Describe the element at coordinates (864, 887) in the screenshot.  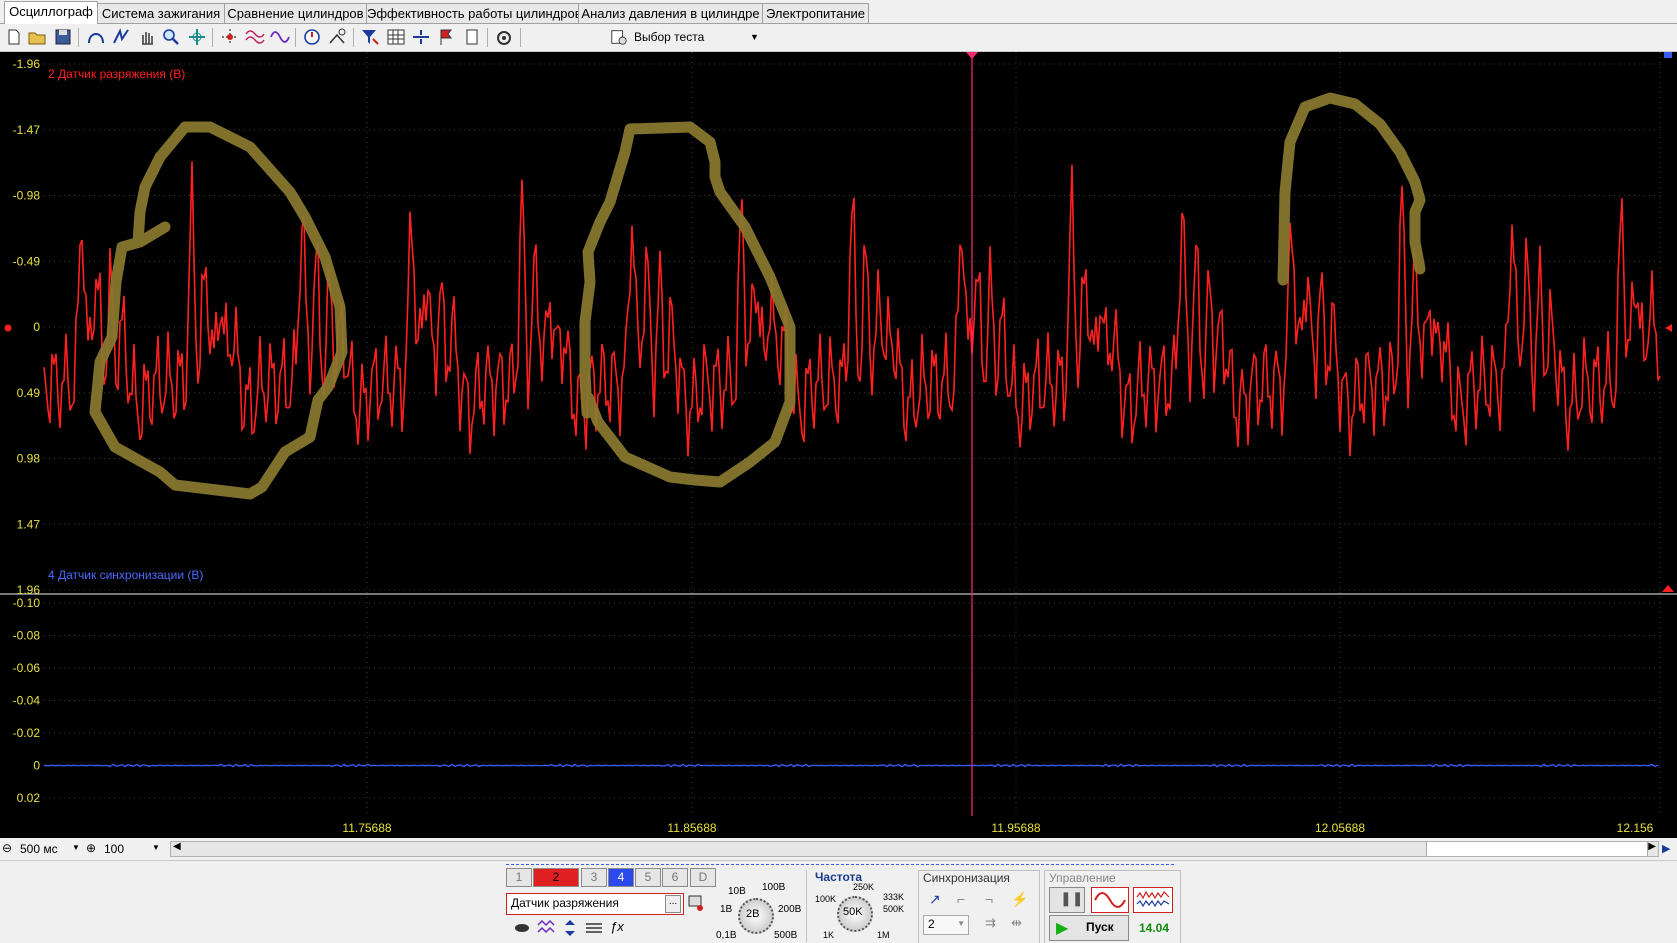
I see `freq-label: 250K` at that location.